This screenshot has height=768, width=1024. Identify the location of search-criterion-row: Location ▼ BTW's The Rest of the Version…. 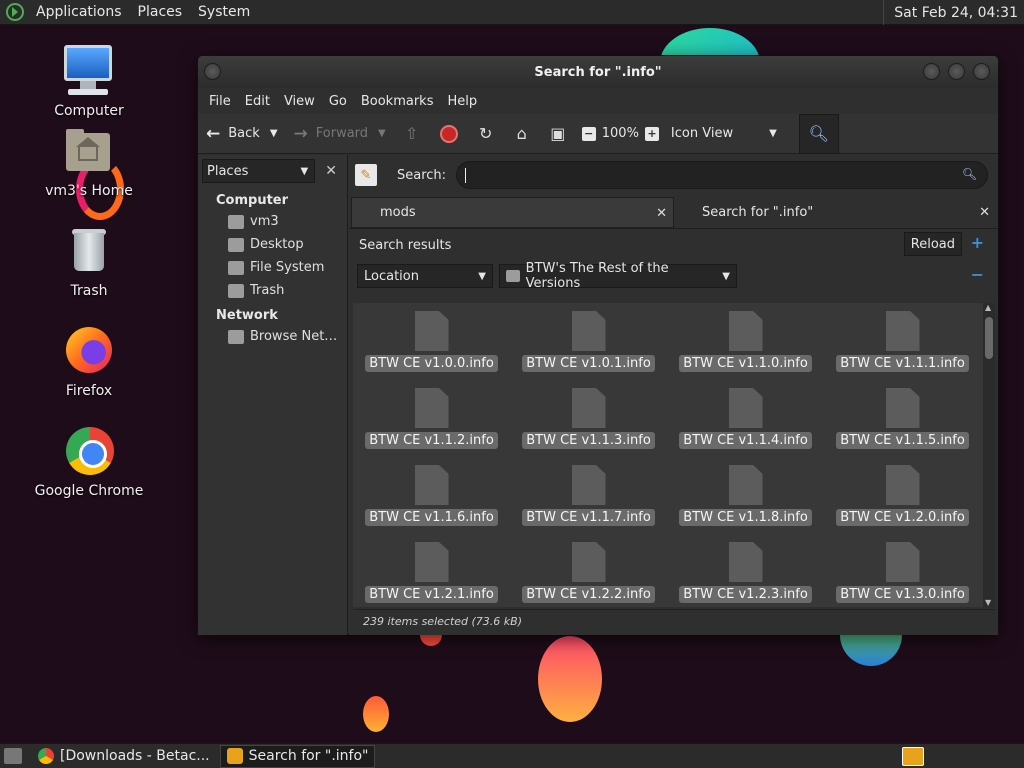
(673, 276).